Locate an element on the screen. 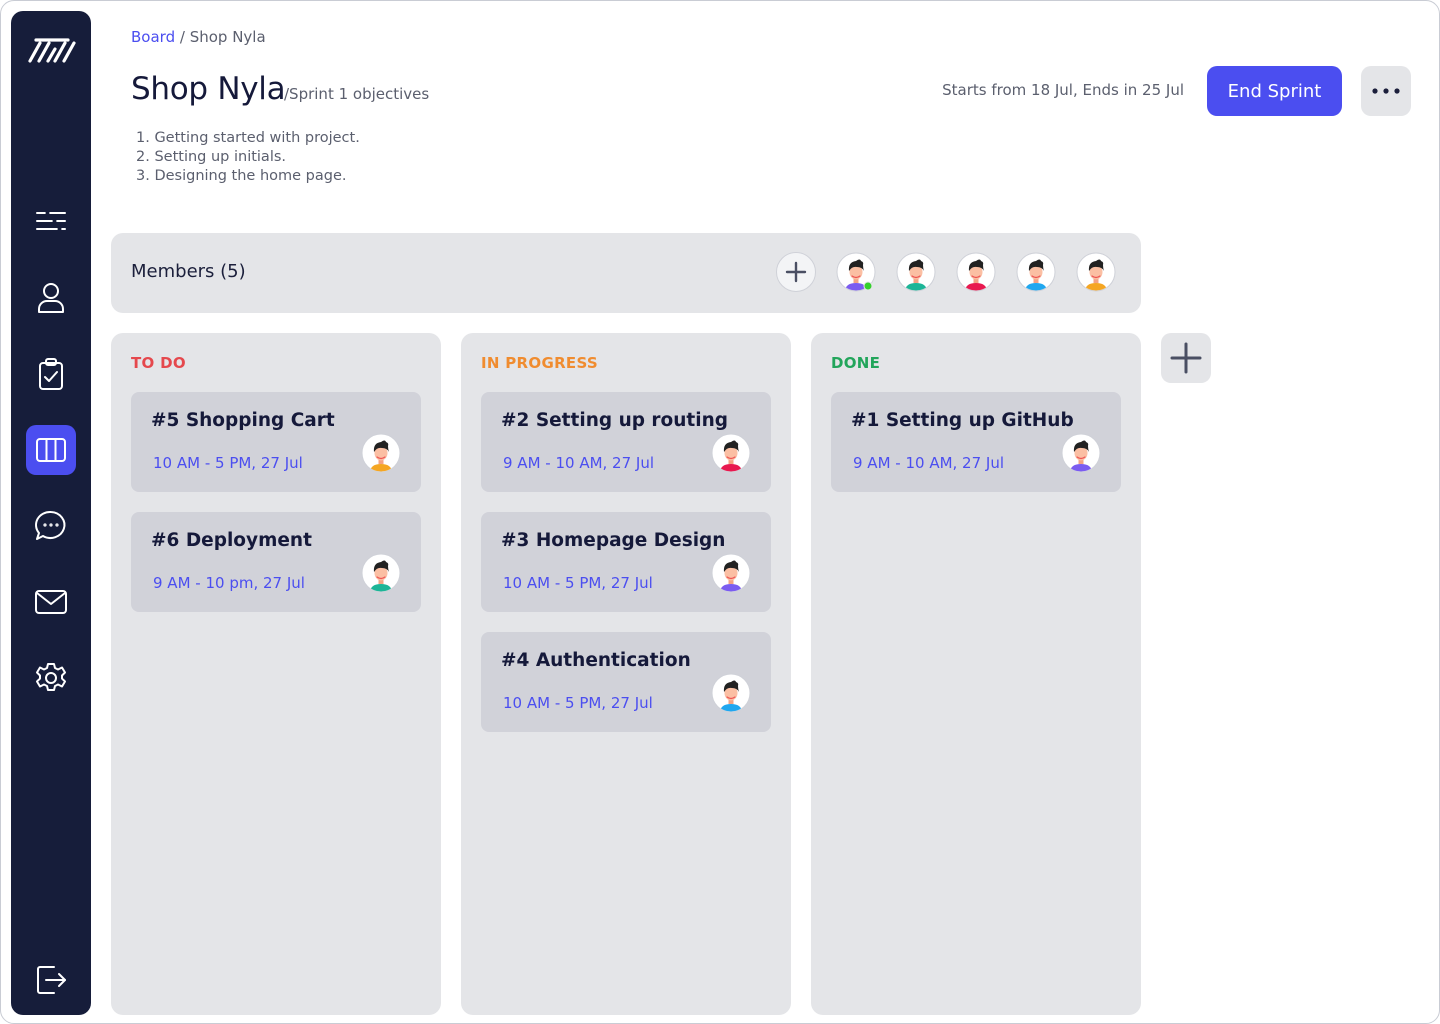 The image size is (1440, 1024). add-column-button is located at coordinates (1186, 358).